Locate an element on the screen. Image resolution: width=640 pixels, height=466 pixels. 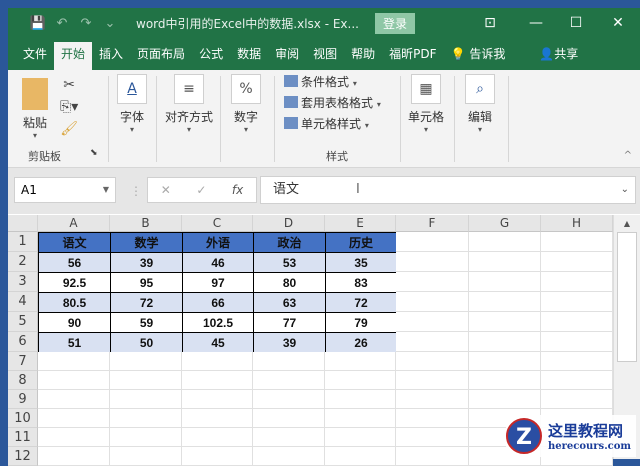
number-button: % 数字 ▾ is located at coordinates (246, 104).